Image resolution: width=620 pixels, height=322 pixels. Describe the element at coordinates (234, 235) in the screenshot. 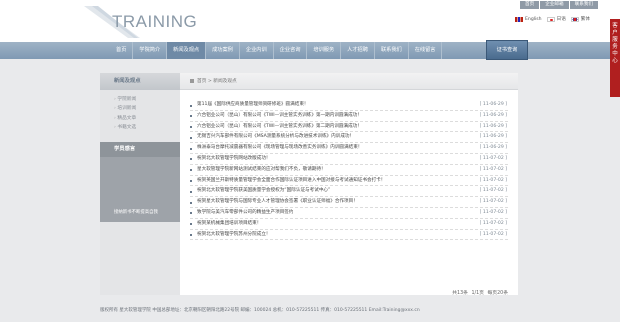

I see `news-title: 祝贺北大软管理学院苏州分院成立！` at that location.